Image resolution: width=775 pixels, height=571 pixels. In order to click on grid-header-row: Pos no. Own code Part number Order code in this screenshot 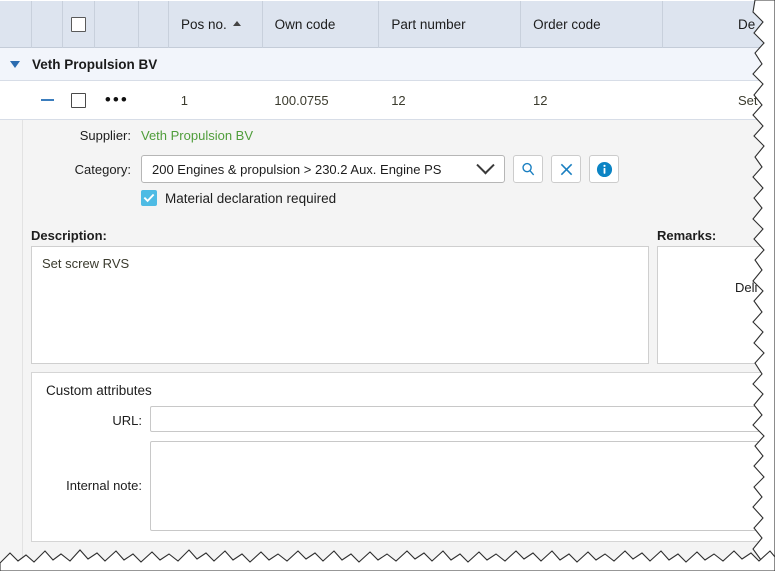, I will do `click(387, 24)`.